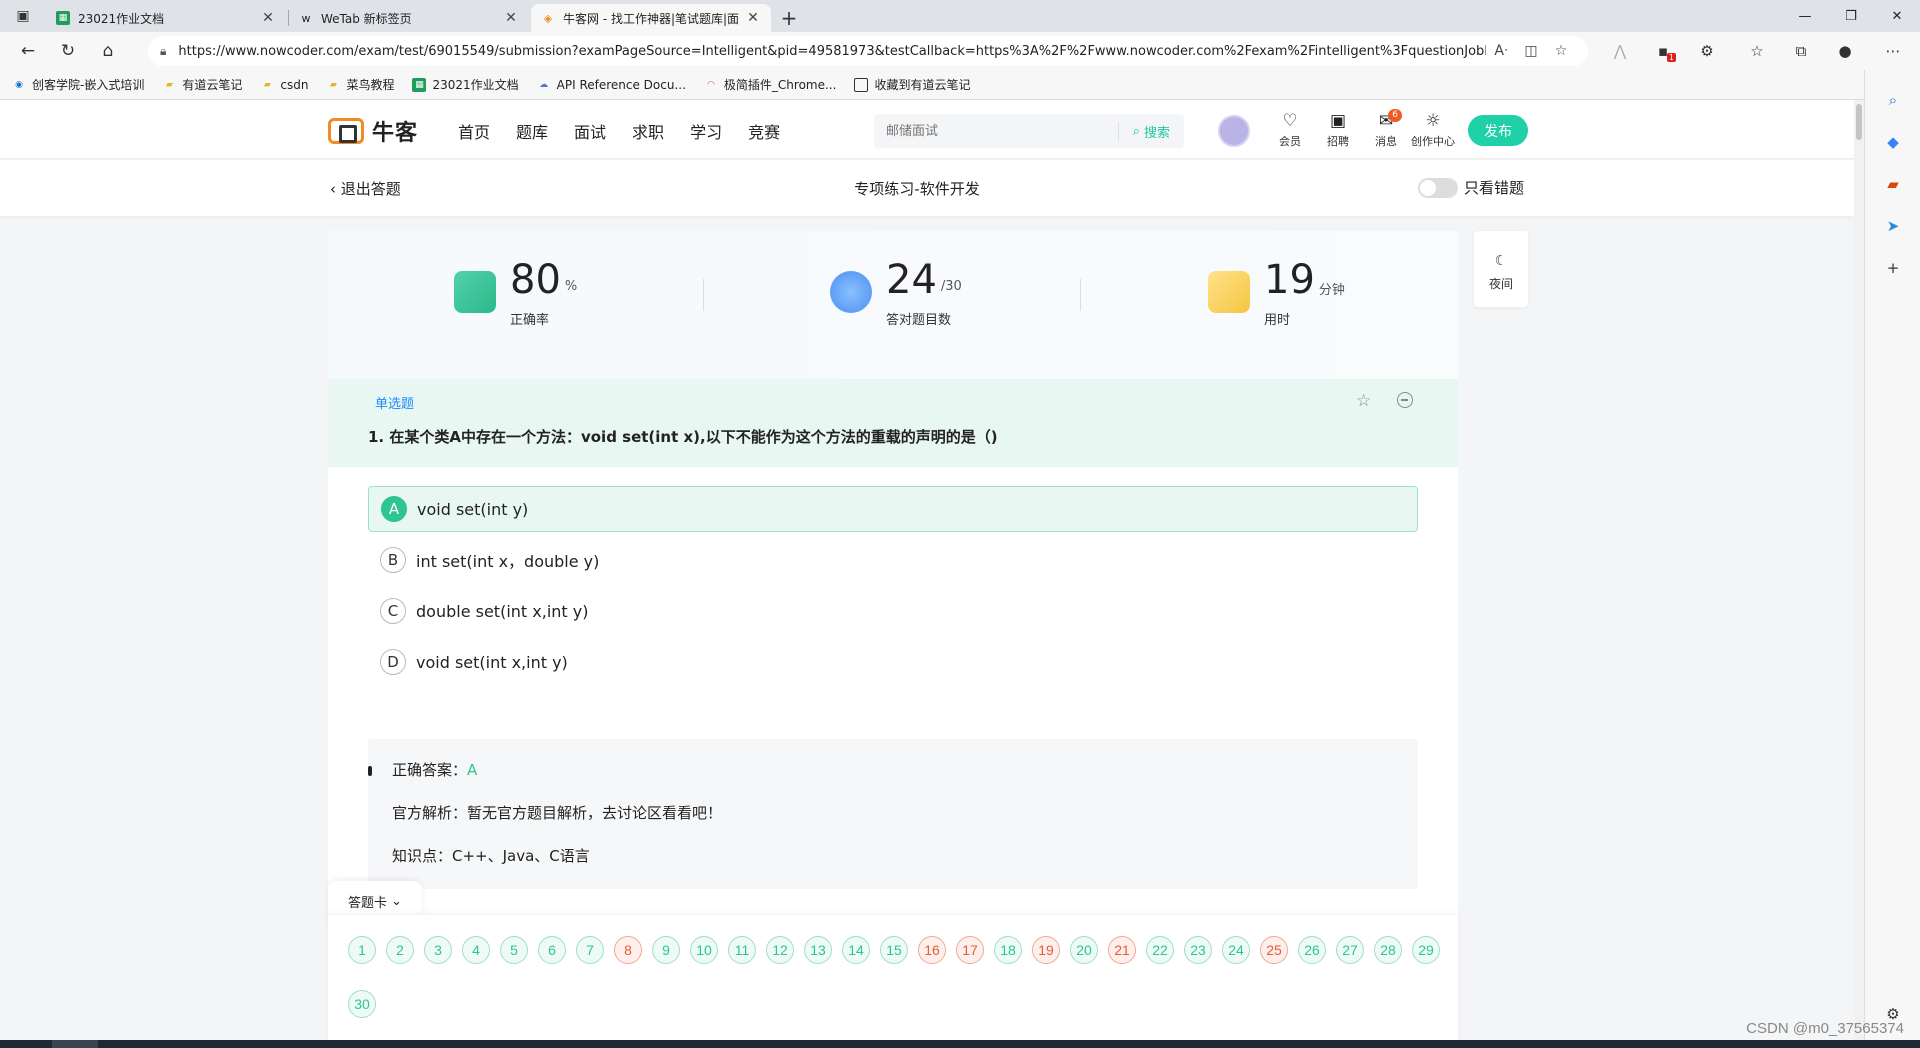 The height and width of the screenshot is (1048, 1920). What do you see at coordinates (1433, 130) in the screenshot?
I see `creator-center-button: ☼ 创作中心` at bounding box center [1433, 130].